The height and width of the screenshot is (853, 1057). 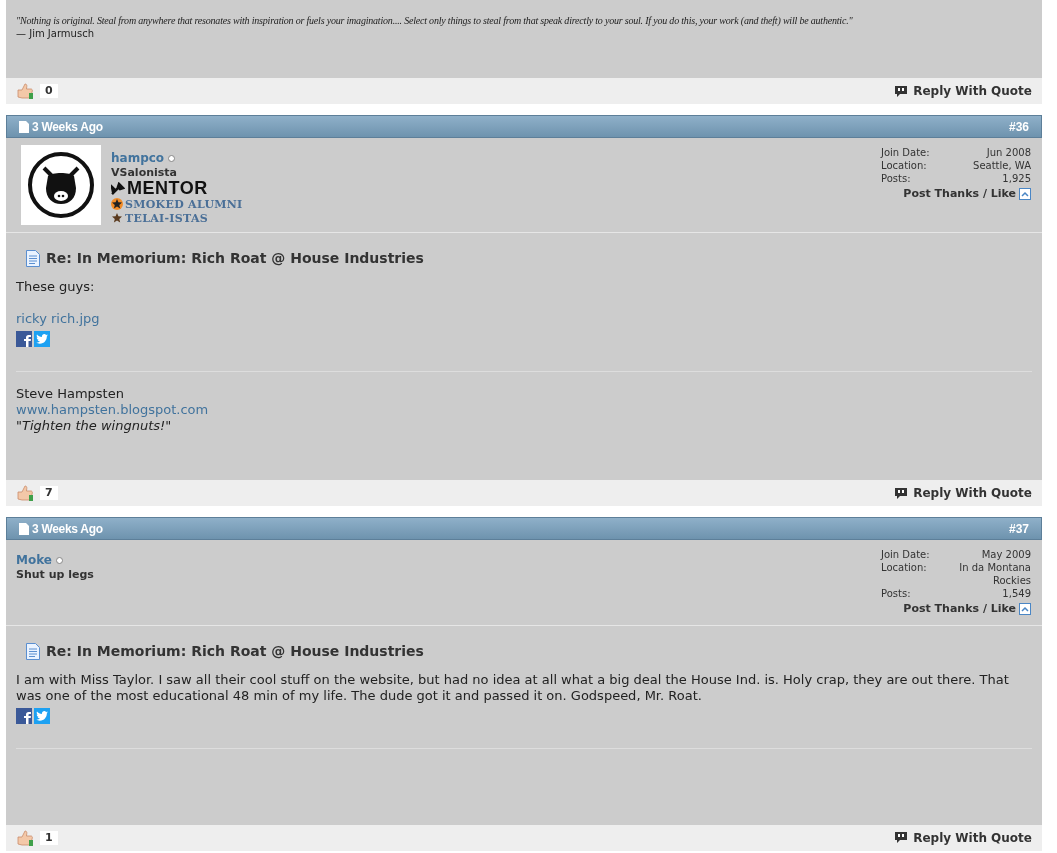 I want to click on stat-value: Seattle, WA, so click(x=1001, y=165).